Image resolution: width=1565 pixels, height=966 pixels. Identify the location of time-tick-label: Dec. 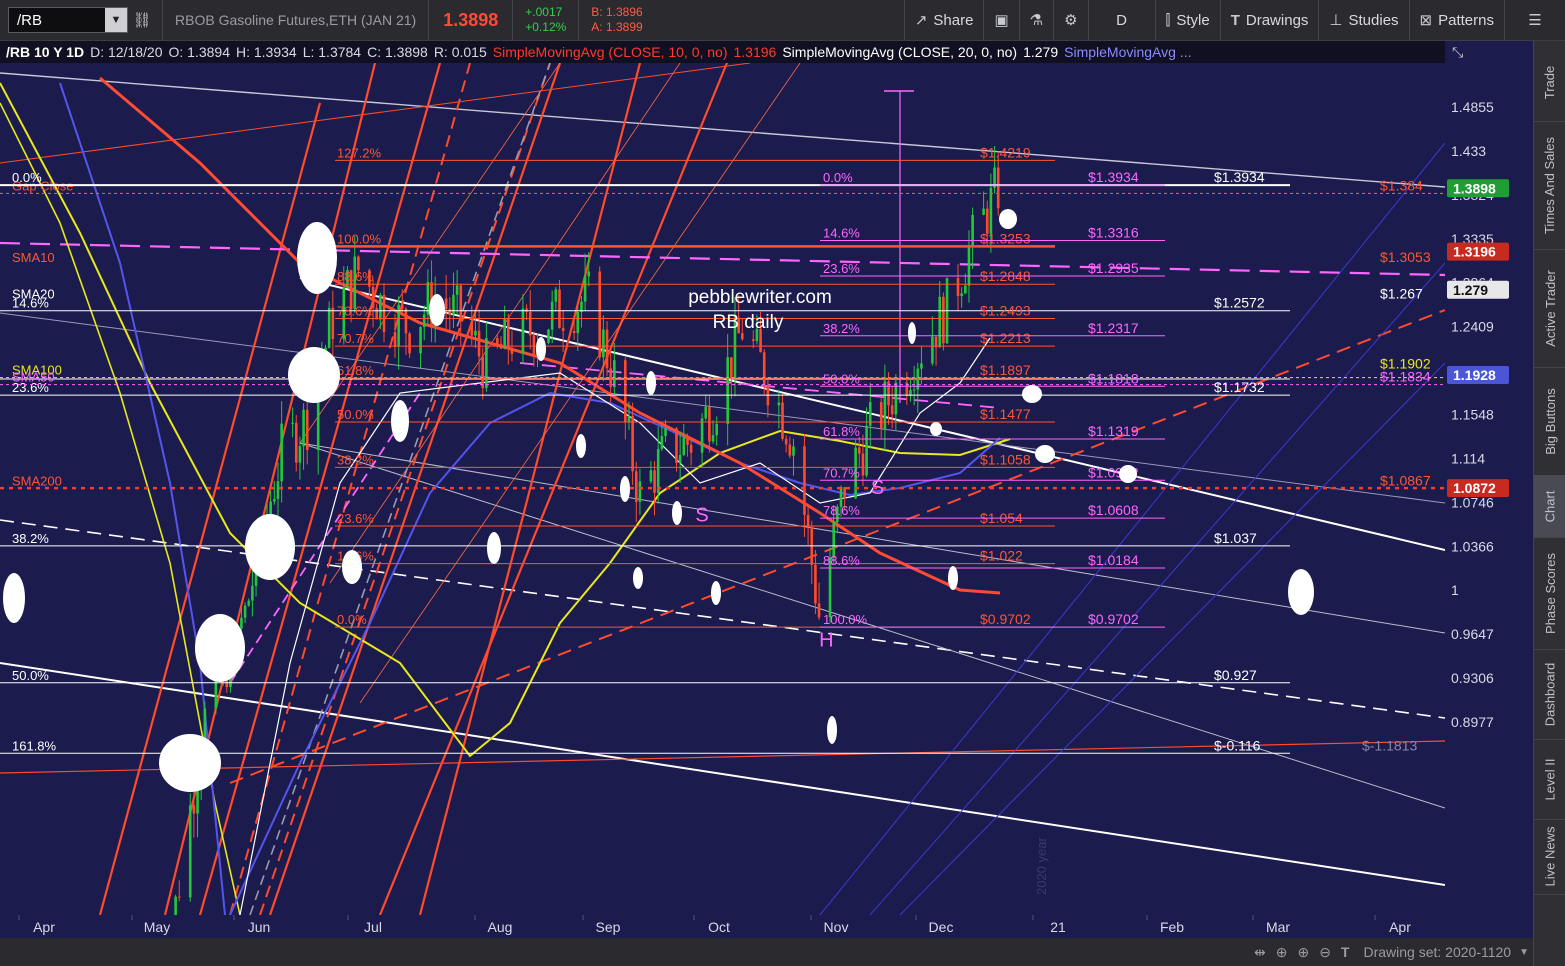
(941, 927).